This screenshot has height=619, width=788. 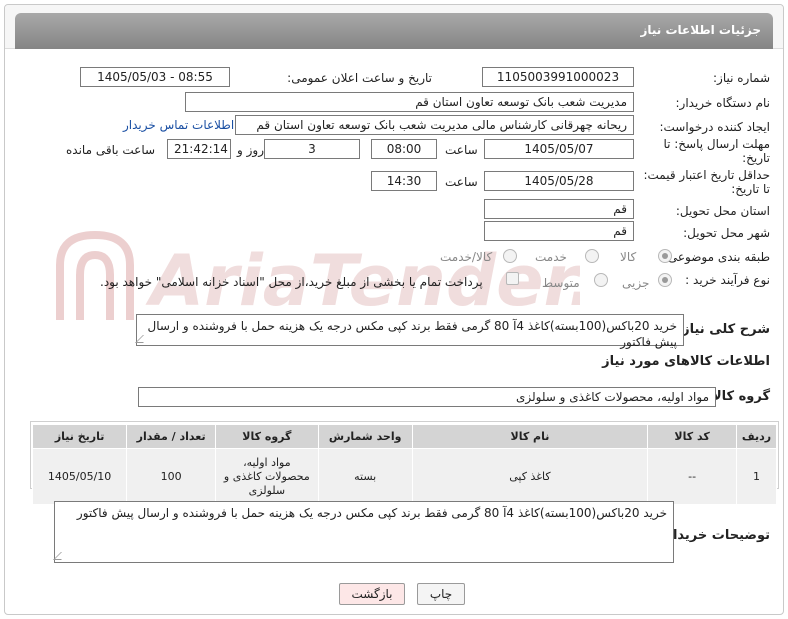 What do you see at coordinates (466, 257) in the screenshot?
I see `category-option-goods-service: کالا/خدمت` at bounding box center [466, 257].